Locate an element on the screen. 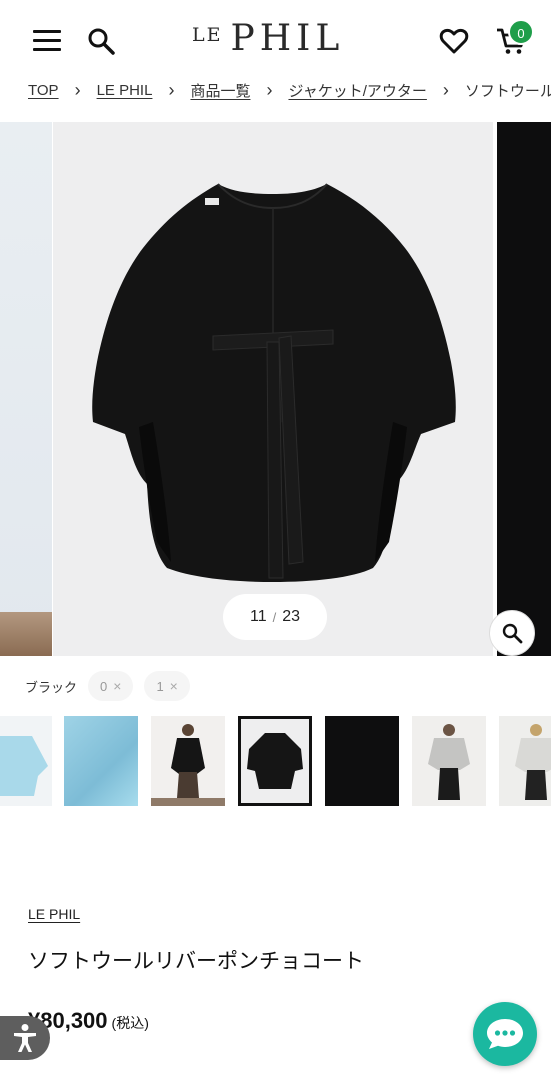  previous-slide-image is located at coordinates (26, 389).